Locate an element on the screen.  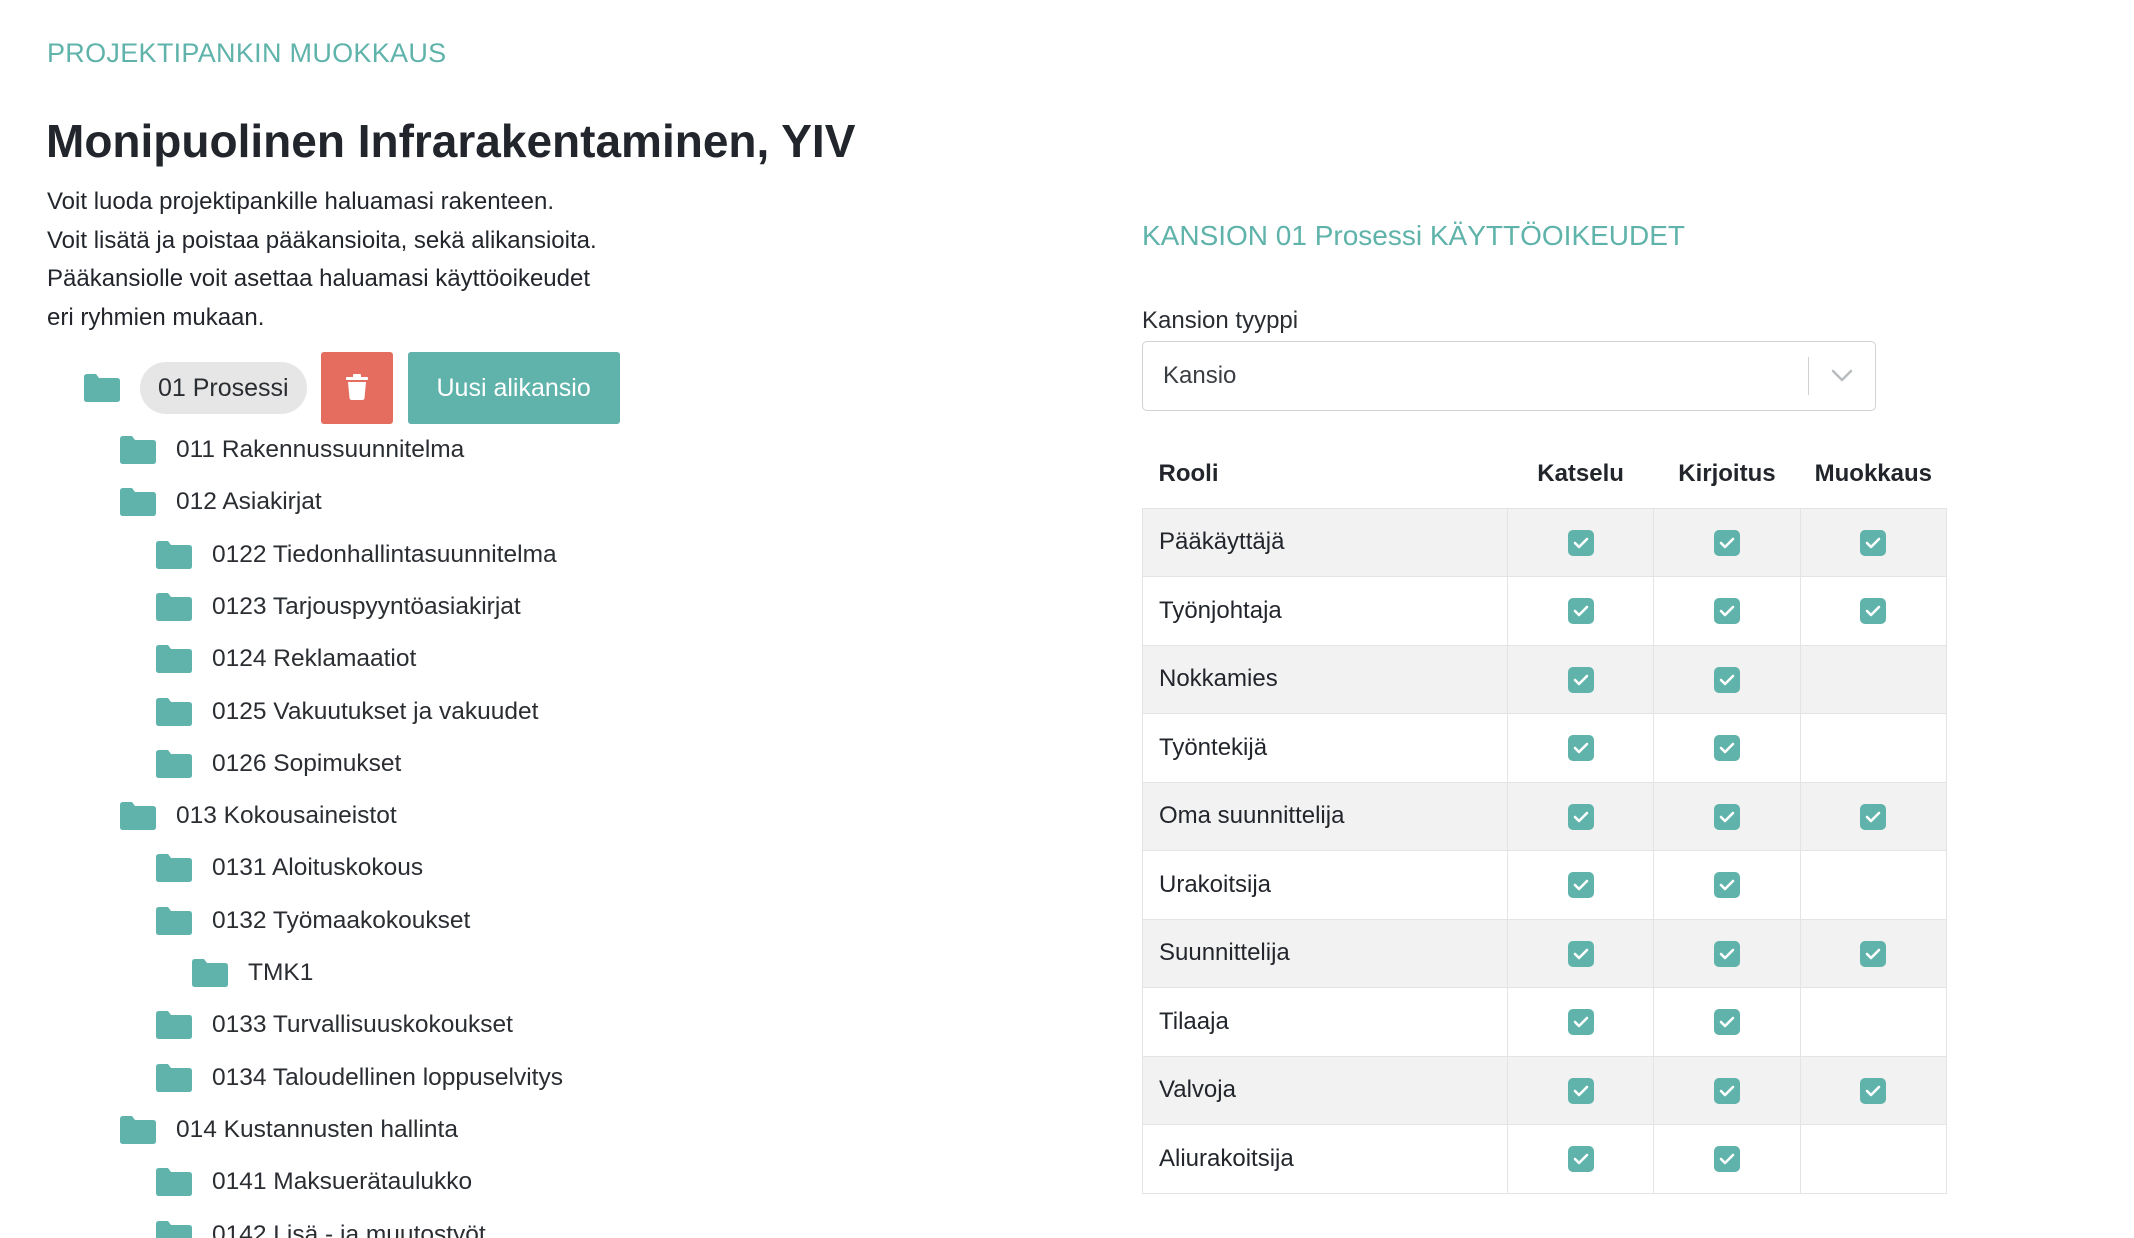
role-name: Pääkäyttäjä is located at coordinates (1325, 542).